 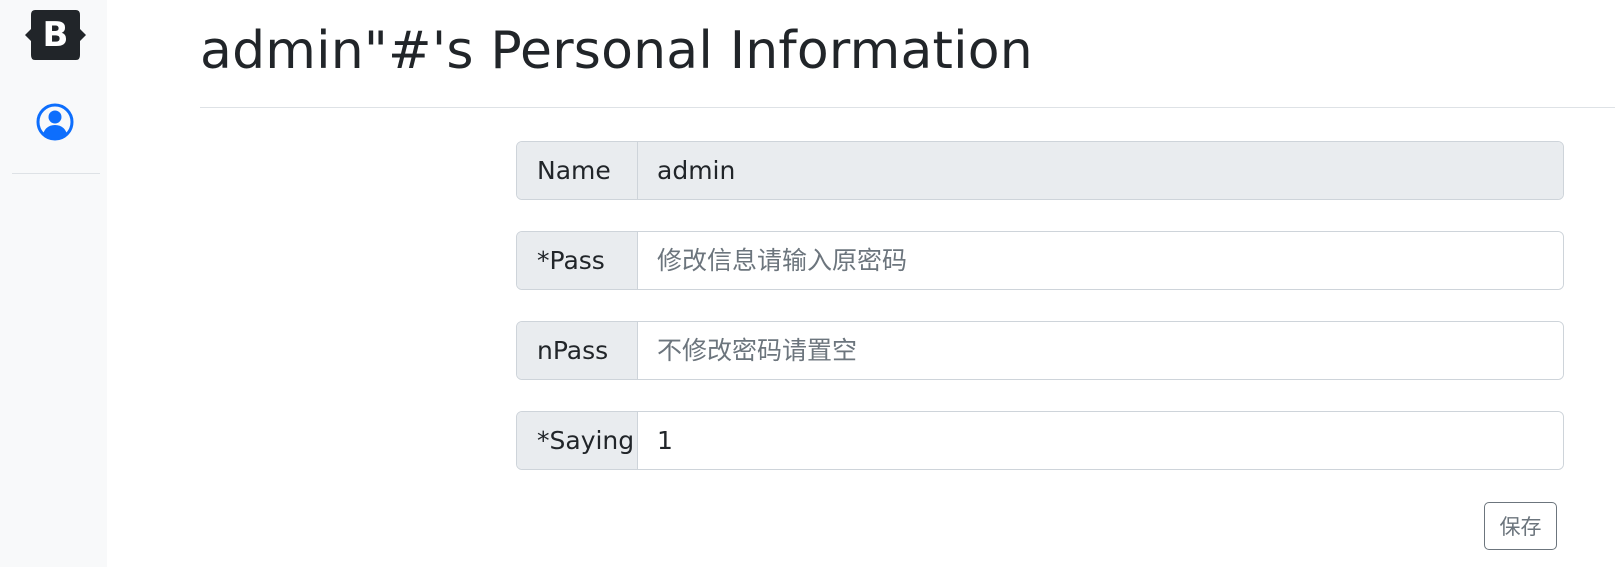 What do you see at coordinates (616, 51) in the screenshot?
I see `page-title: admin"#'s Personal Information` at bounding box center [616, 51].